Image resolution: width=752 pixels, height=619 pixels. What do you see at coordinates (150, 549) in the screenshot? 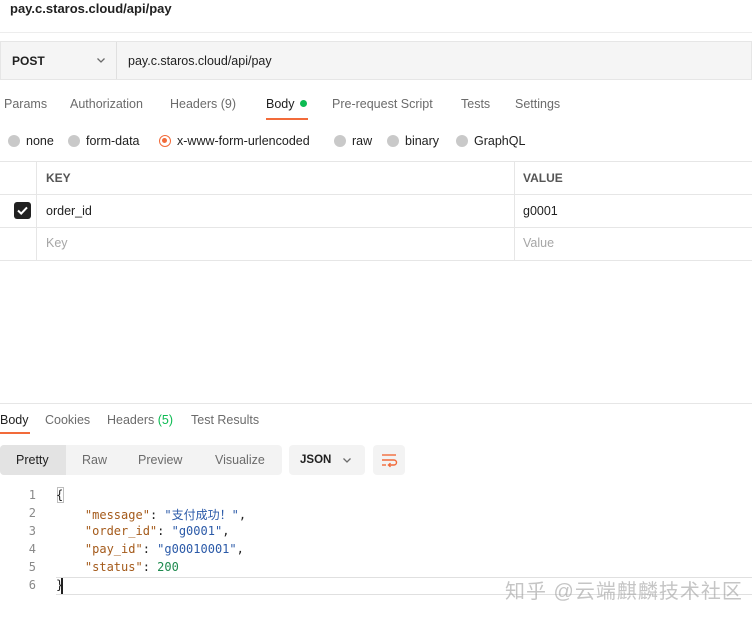
I see `code-line: "pay_id": "g00010001",` at bounding box center [150, 549].